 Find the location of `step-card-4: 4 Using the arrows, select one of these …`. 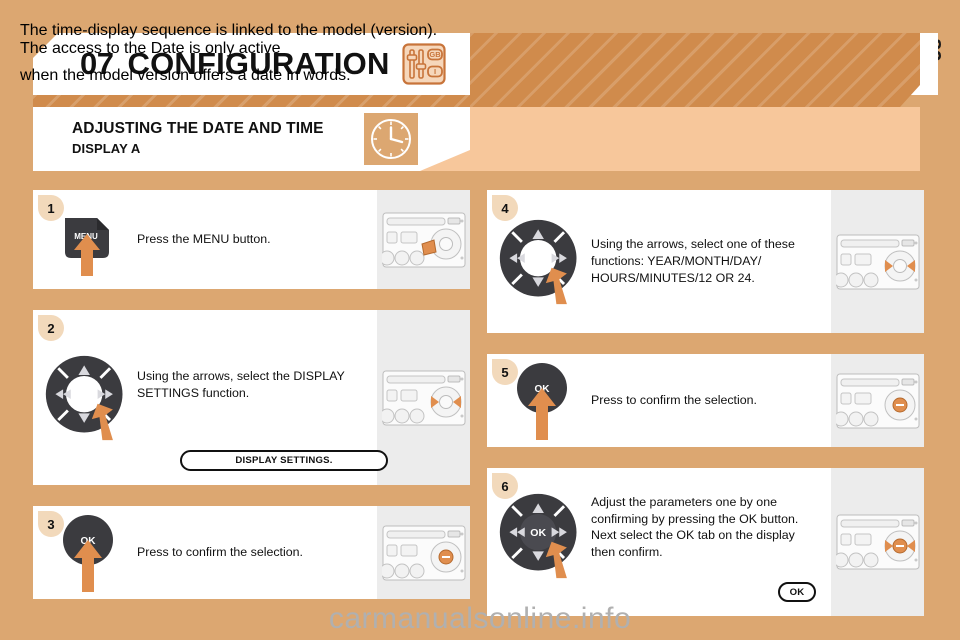

step-card-4: 4 Using the arrows, select one of these … is located at coordinates (705, 261).